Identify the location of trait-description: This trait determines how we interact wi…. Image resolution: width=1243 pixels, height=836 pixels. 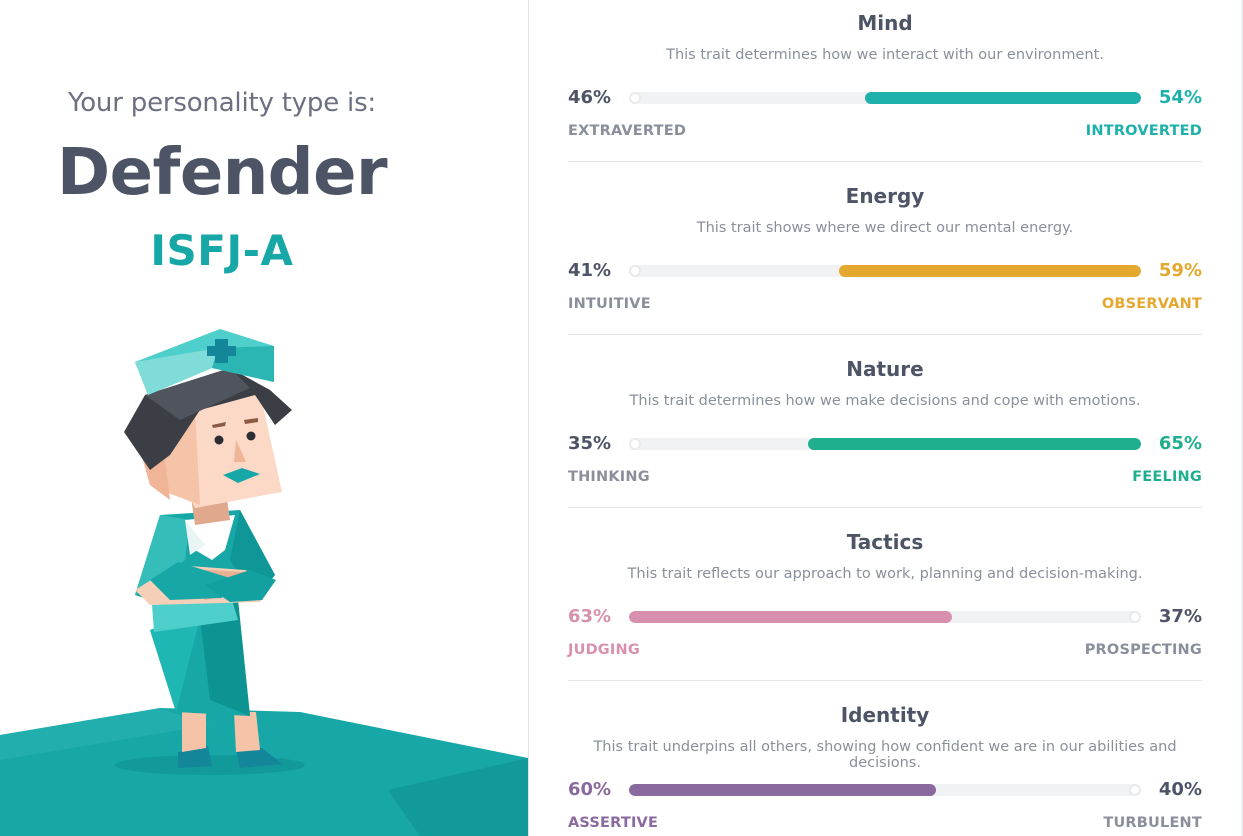
(885, 55).